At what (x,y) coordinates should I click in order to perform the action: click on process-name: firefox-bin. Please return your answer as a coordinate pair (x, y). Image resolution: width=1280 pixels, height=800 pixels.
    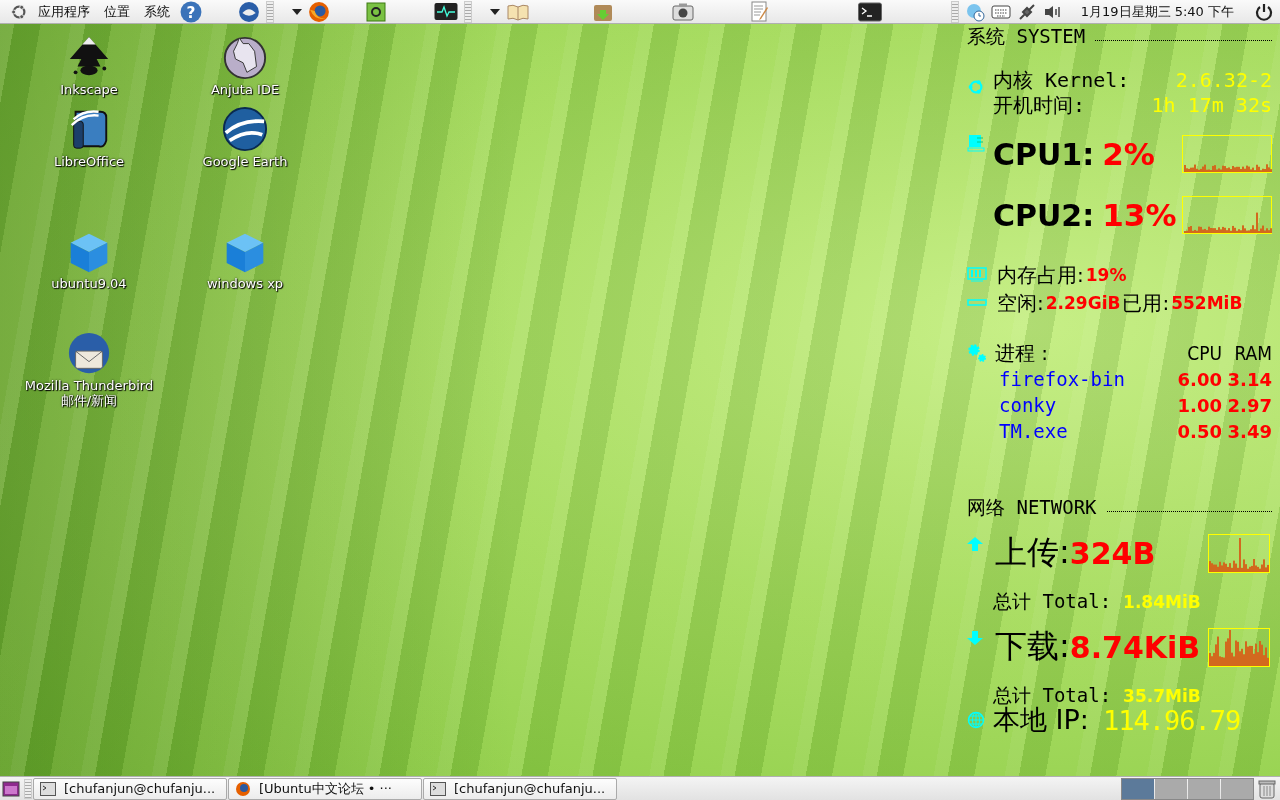
    Looking at the image, I should click on (1062, 379).